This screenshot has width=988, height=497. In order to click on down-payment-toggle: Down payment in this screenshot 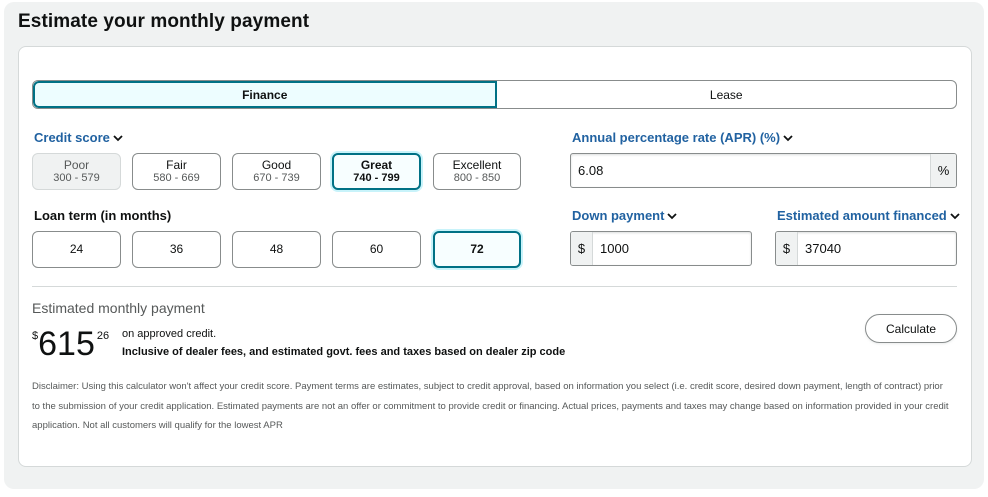, I will do `click(625, 215)`.